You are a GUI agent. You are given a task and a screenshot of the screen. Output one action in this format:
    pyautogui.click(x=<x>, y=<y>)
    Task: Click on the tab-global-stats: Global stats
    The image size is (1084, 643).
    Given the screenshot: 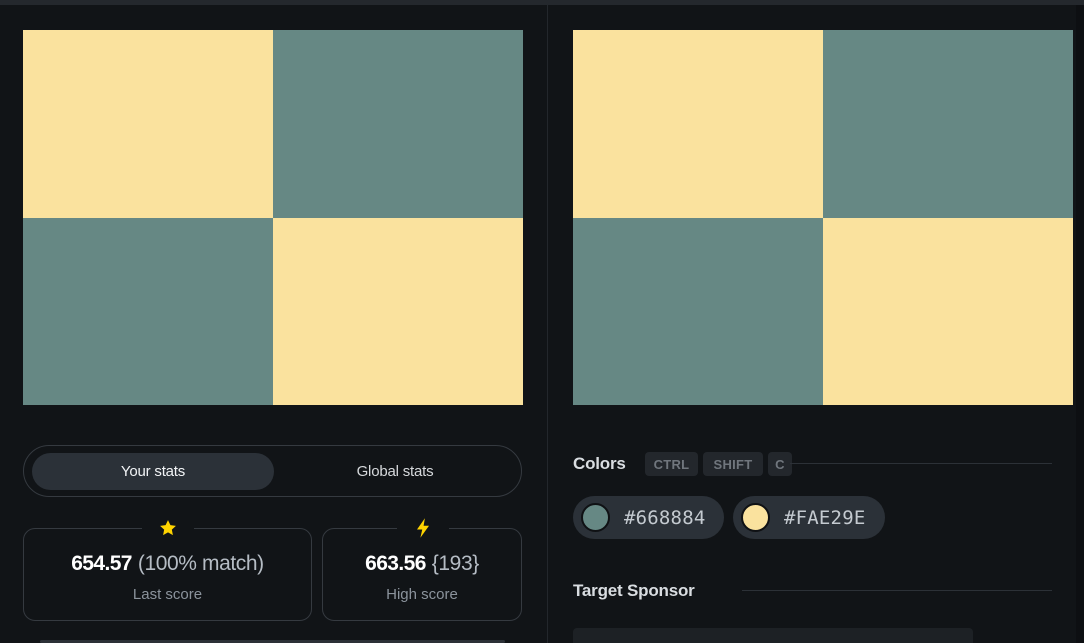 What is the action you would take?
    pyautogui.click(x=395, y=471)
    